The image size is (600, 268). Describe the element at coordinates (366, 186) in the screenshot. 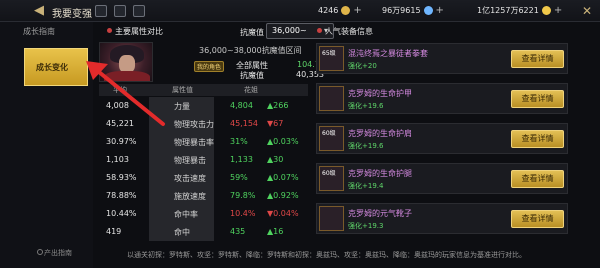

I see `item-enhance: 强化+19.4` at that location.